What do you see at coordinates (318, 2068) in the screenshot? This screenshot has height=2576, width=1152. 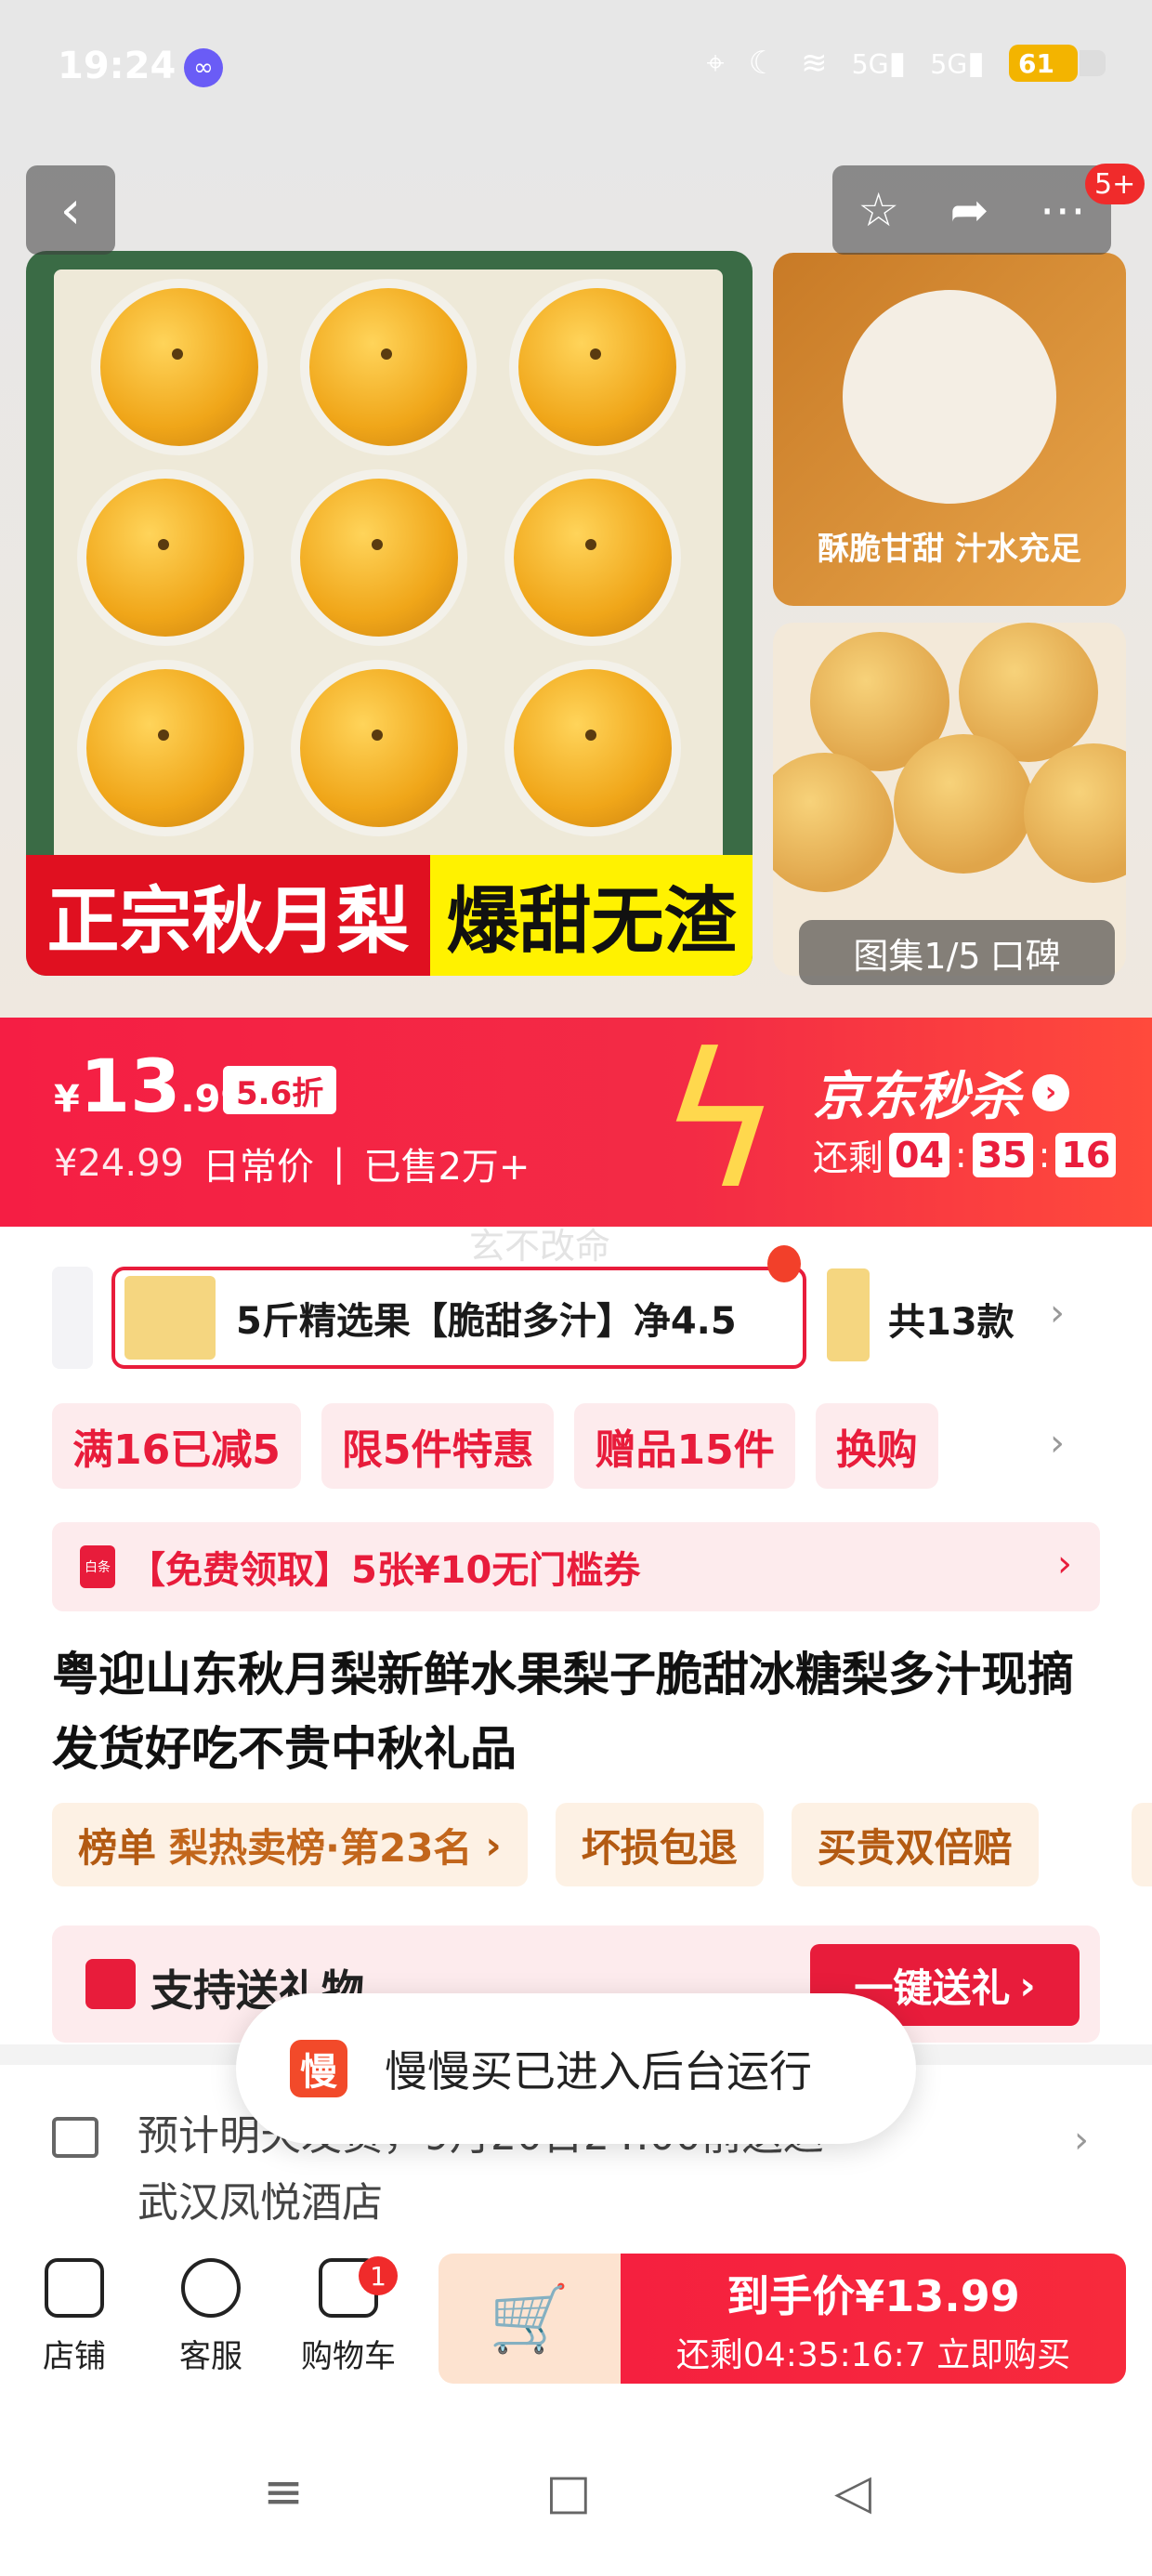 I see `manmanmai-app-icon: 慢` at bounding box center [318, 2068].